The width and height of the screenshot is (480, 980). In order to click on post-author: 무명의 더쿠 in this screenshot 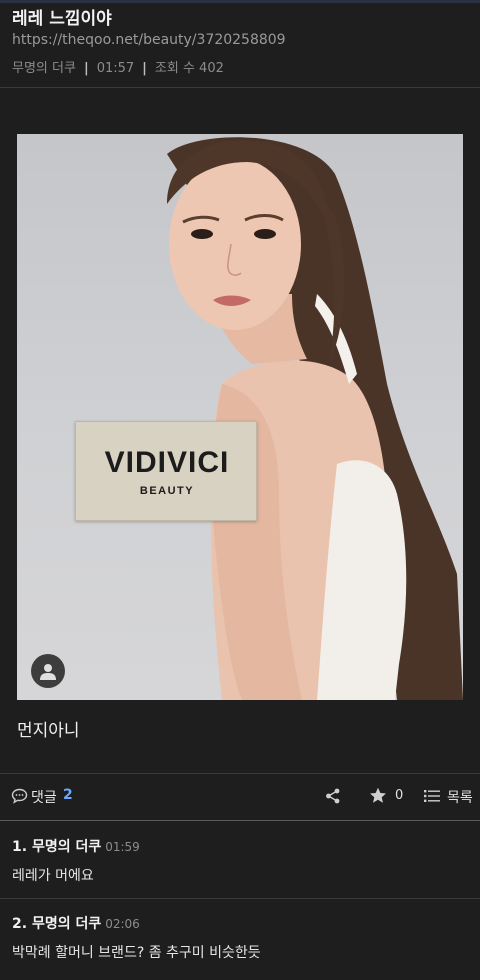, I will do `click(44, 68)`.